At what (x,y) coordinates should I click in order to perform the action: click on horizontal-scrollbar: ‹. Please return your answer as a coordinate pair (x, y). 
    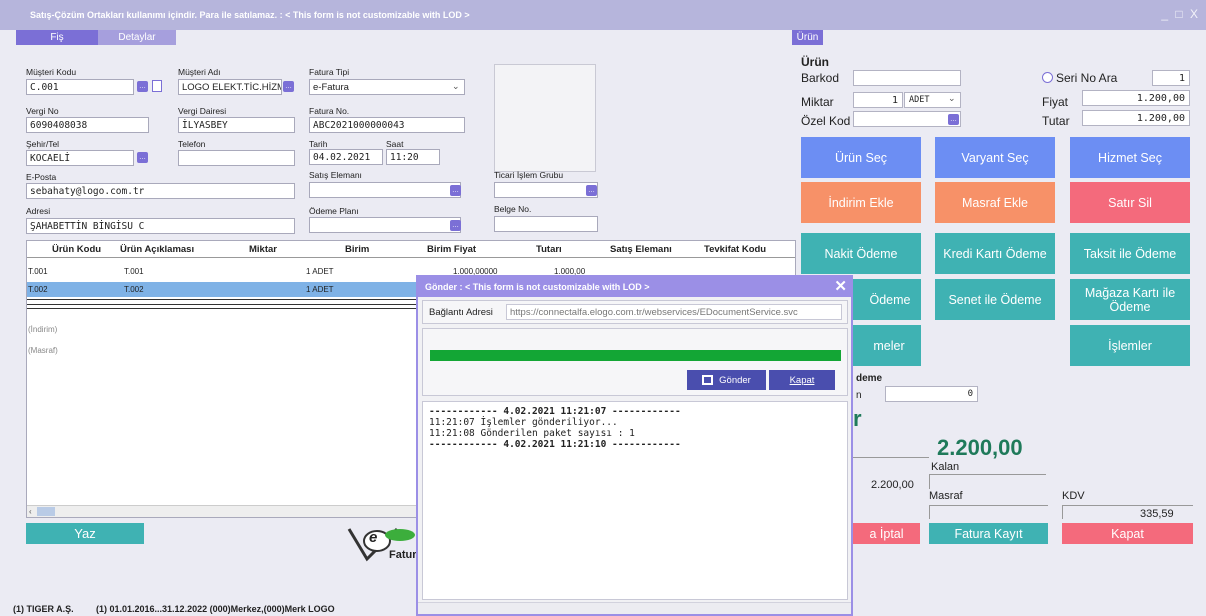
    Looking at the image, I should click on (222, 511).